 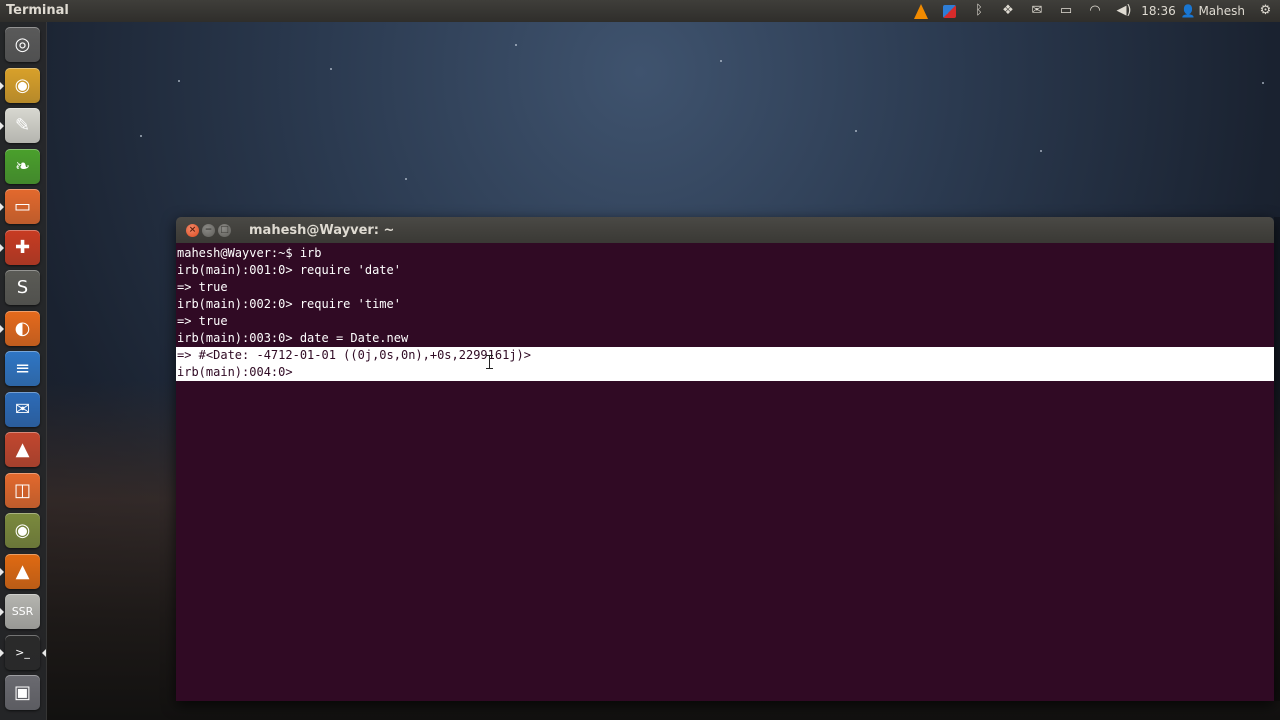 I want to click on terminal-line: mahesh@Wayver:~$ irb, so click(x=249, y=253).